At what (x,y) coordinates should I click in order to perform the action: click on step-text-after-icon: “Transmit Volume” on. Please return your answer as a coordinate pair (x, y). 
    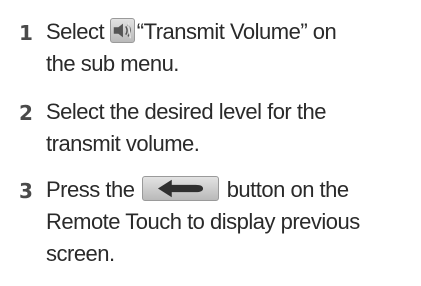
    Looking at the image, I should click on (236, 31).